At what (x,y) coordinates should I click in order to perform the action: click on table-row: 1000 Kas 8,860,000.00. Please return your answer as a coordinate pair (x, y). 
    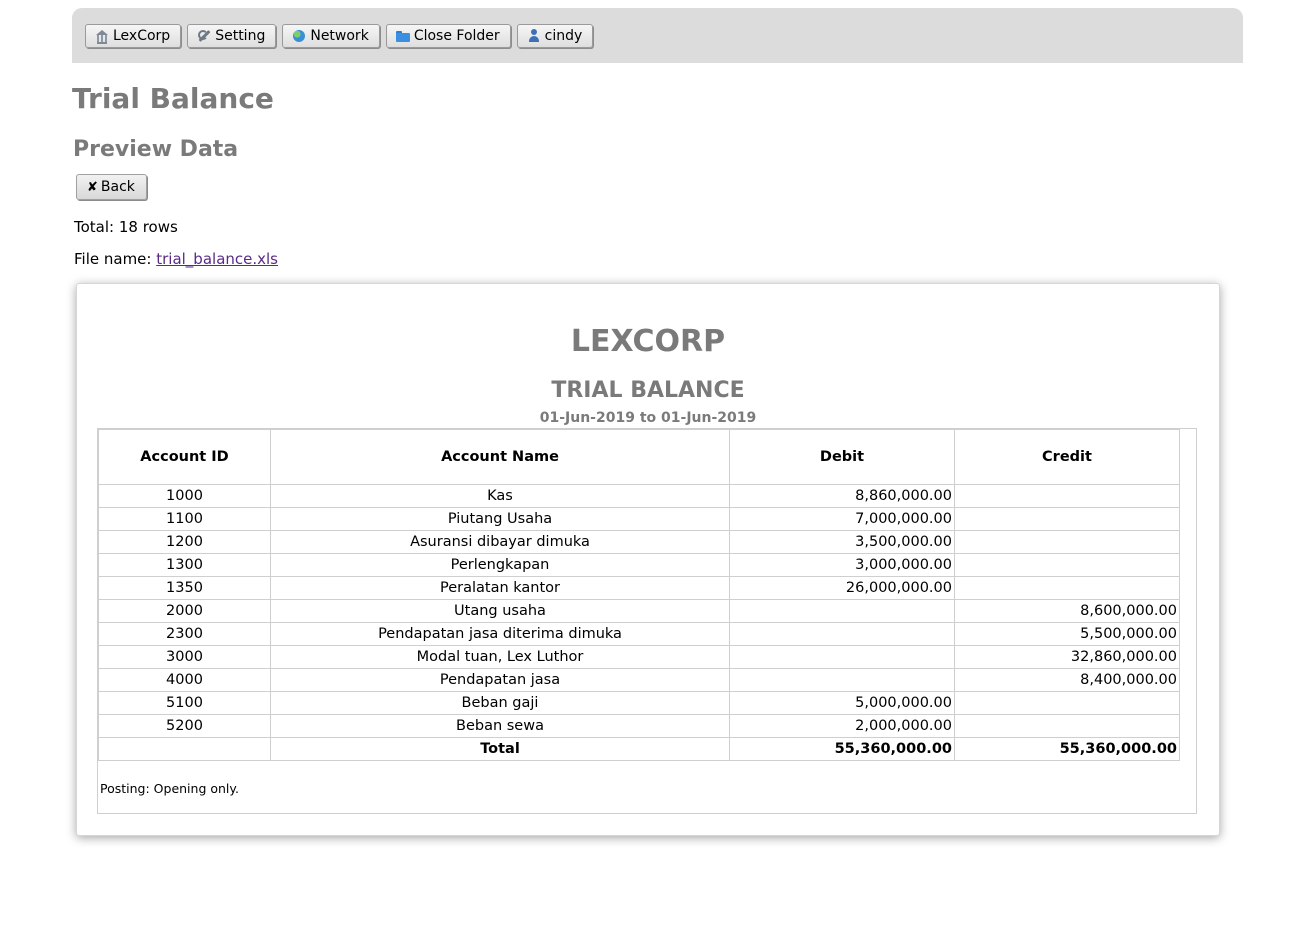
    Looking at the image, I should click on (639, 496).